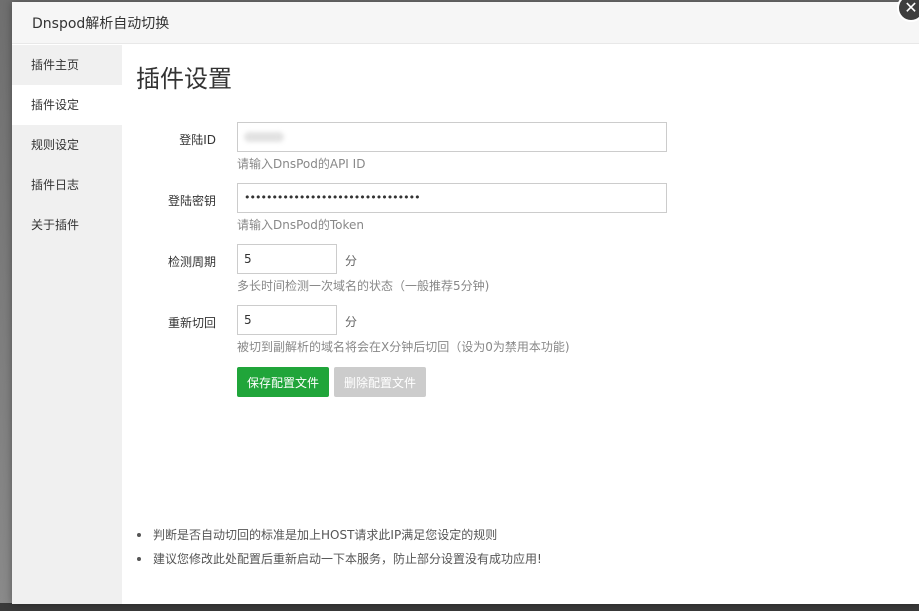 This screenshot has width=919, height=611. Describe the element at coordinates (191, 201) in the screenshot. I see `login-key-label: 登陆密钥` at that location.